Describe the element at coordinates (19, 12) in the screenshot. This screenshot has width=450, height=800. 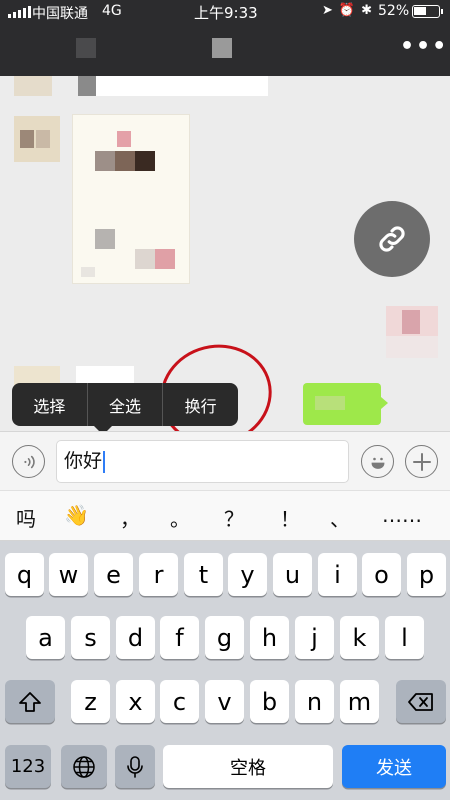
I see `signal-strength-icon` at that location.